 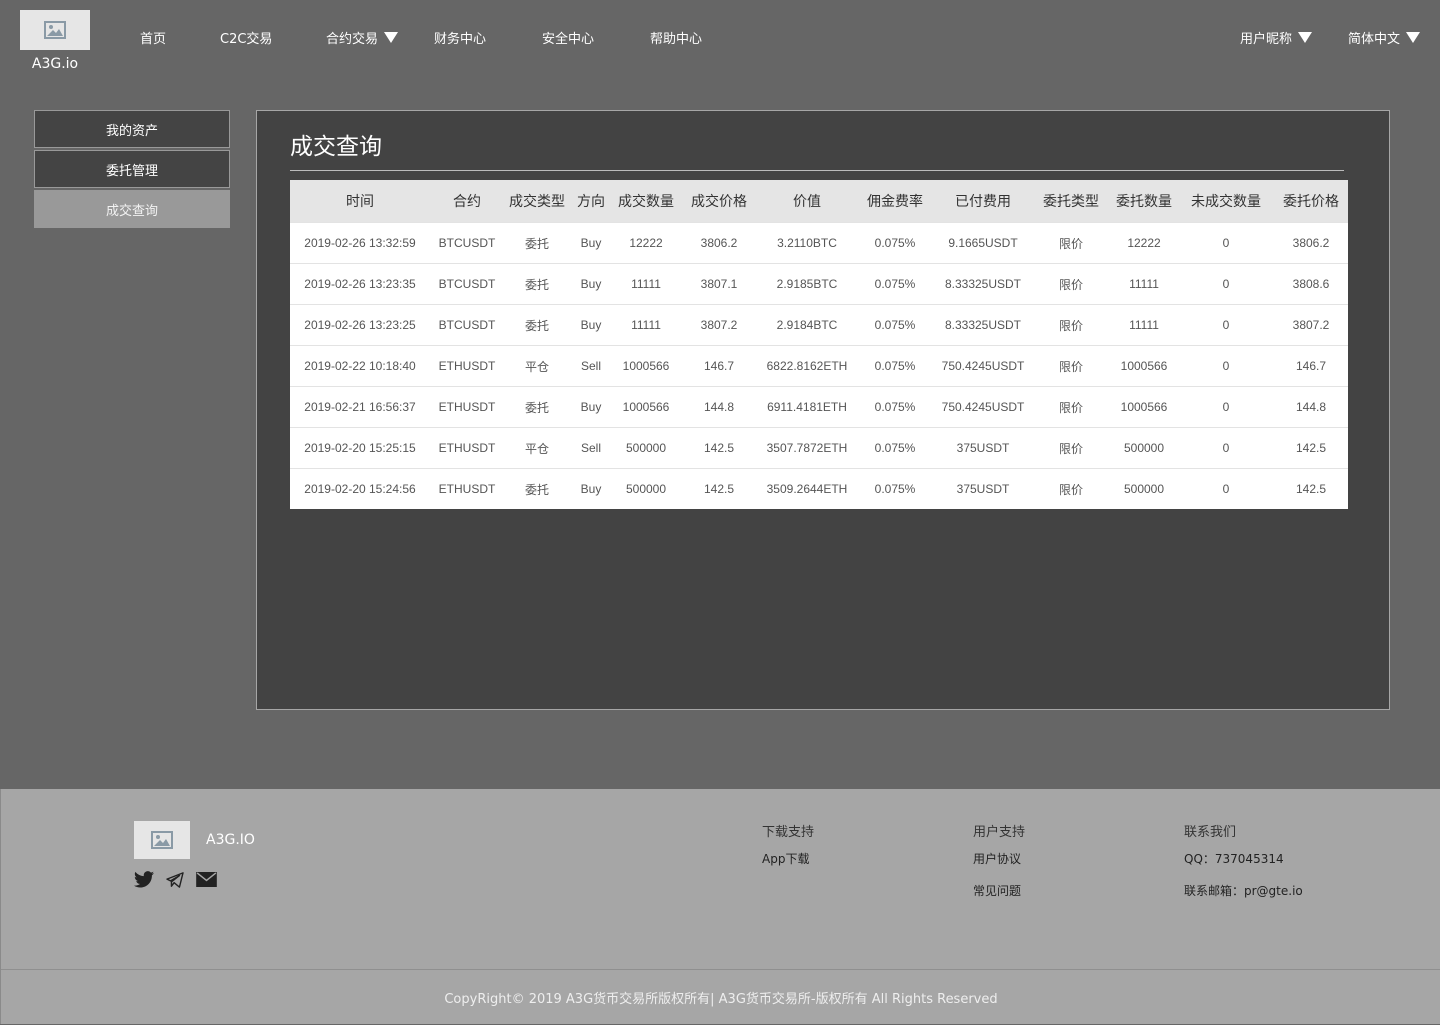 I want to click on sidebar-item-orders: 委托管理, so click(x=132, y=169).